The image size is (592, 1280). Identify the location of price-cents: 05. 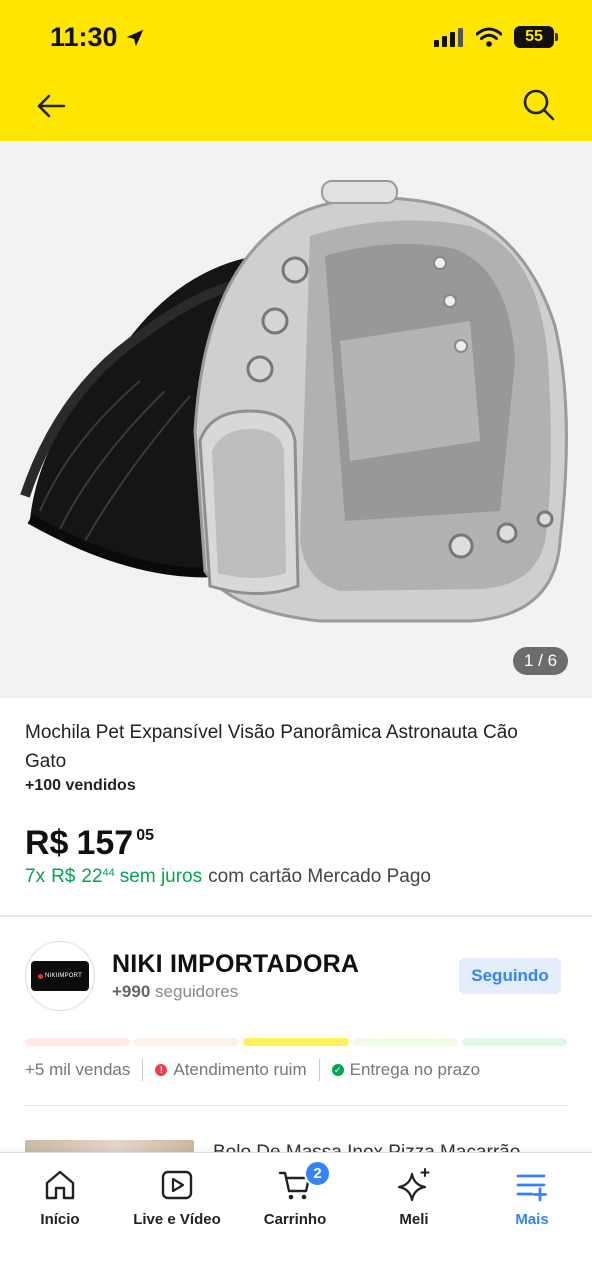
(145, 835).